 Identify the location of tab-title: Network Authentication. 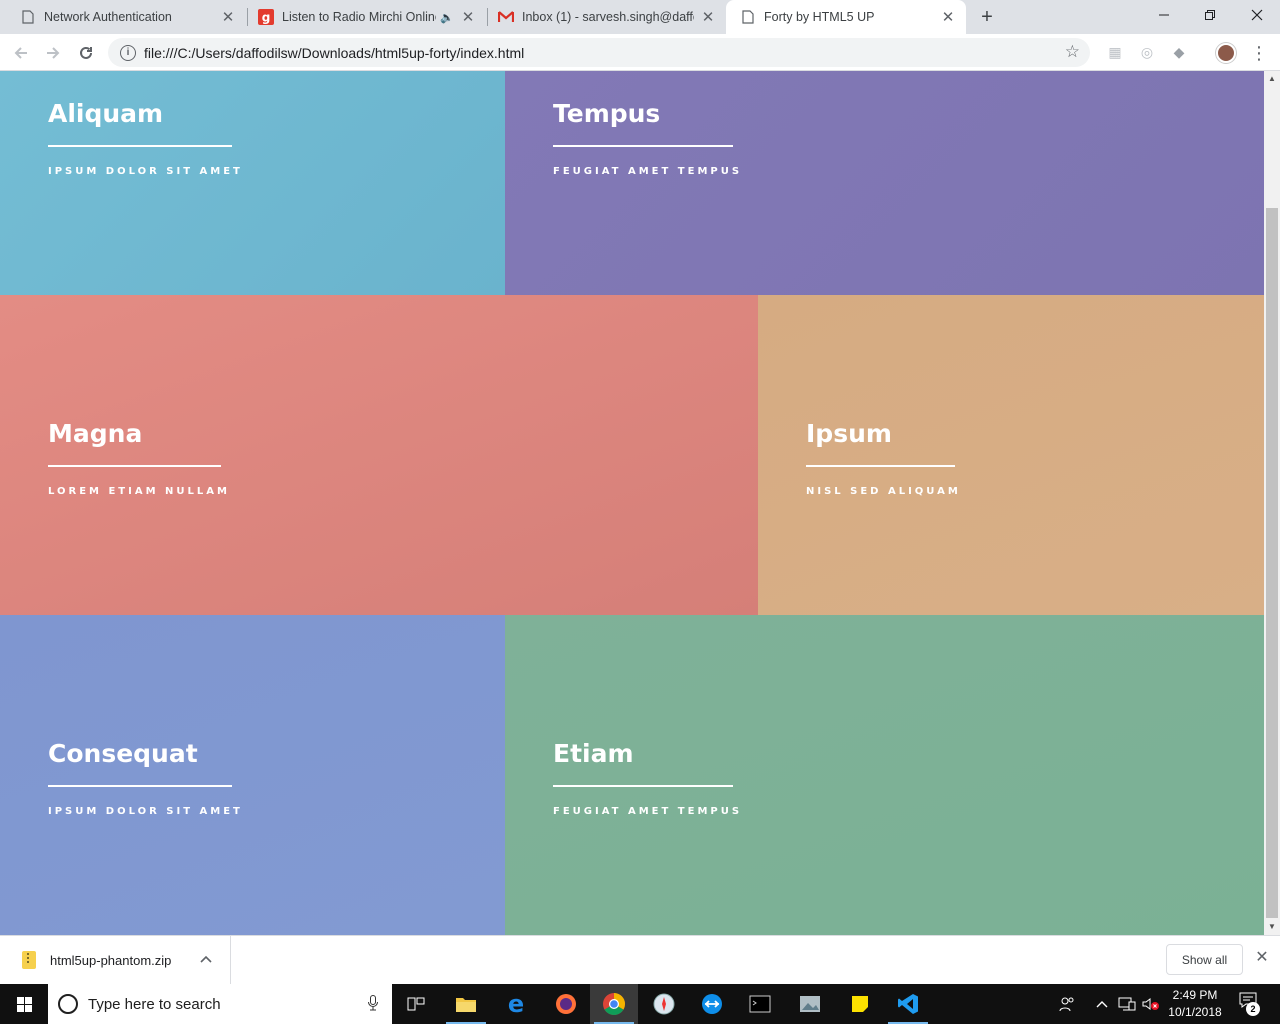
(108, 17).